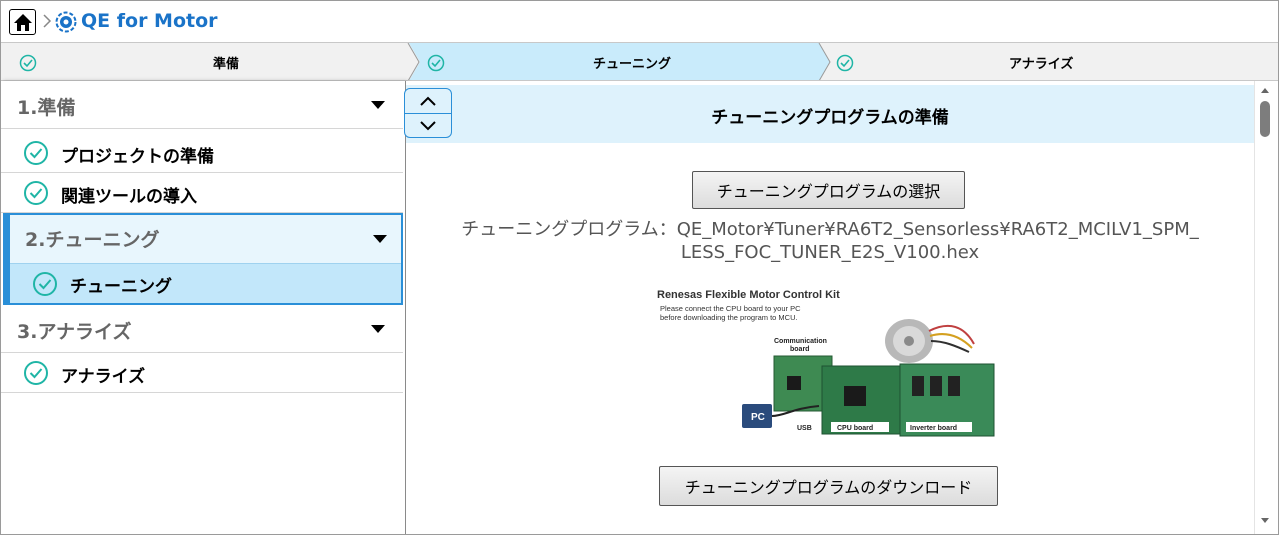 Image resolution: width=1279 pixels, height=535 pixels. Describe the element at coordinates (74, 332) in the screenshot. I see `section-title: 3.アナライズ` at that location.